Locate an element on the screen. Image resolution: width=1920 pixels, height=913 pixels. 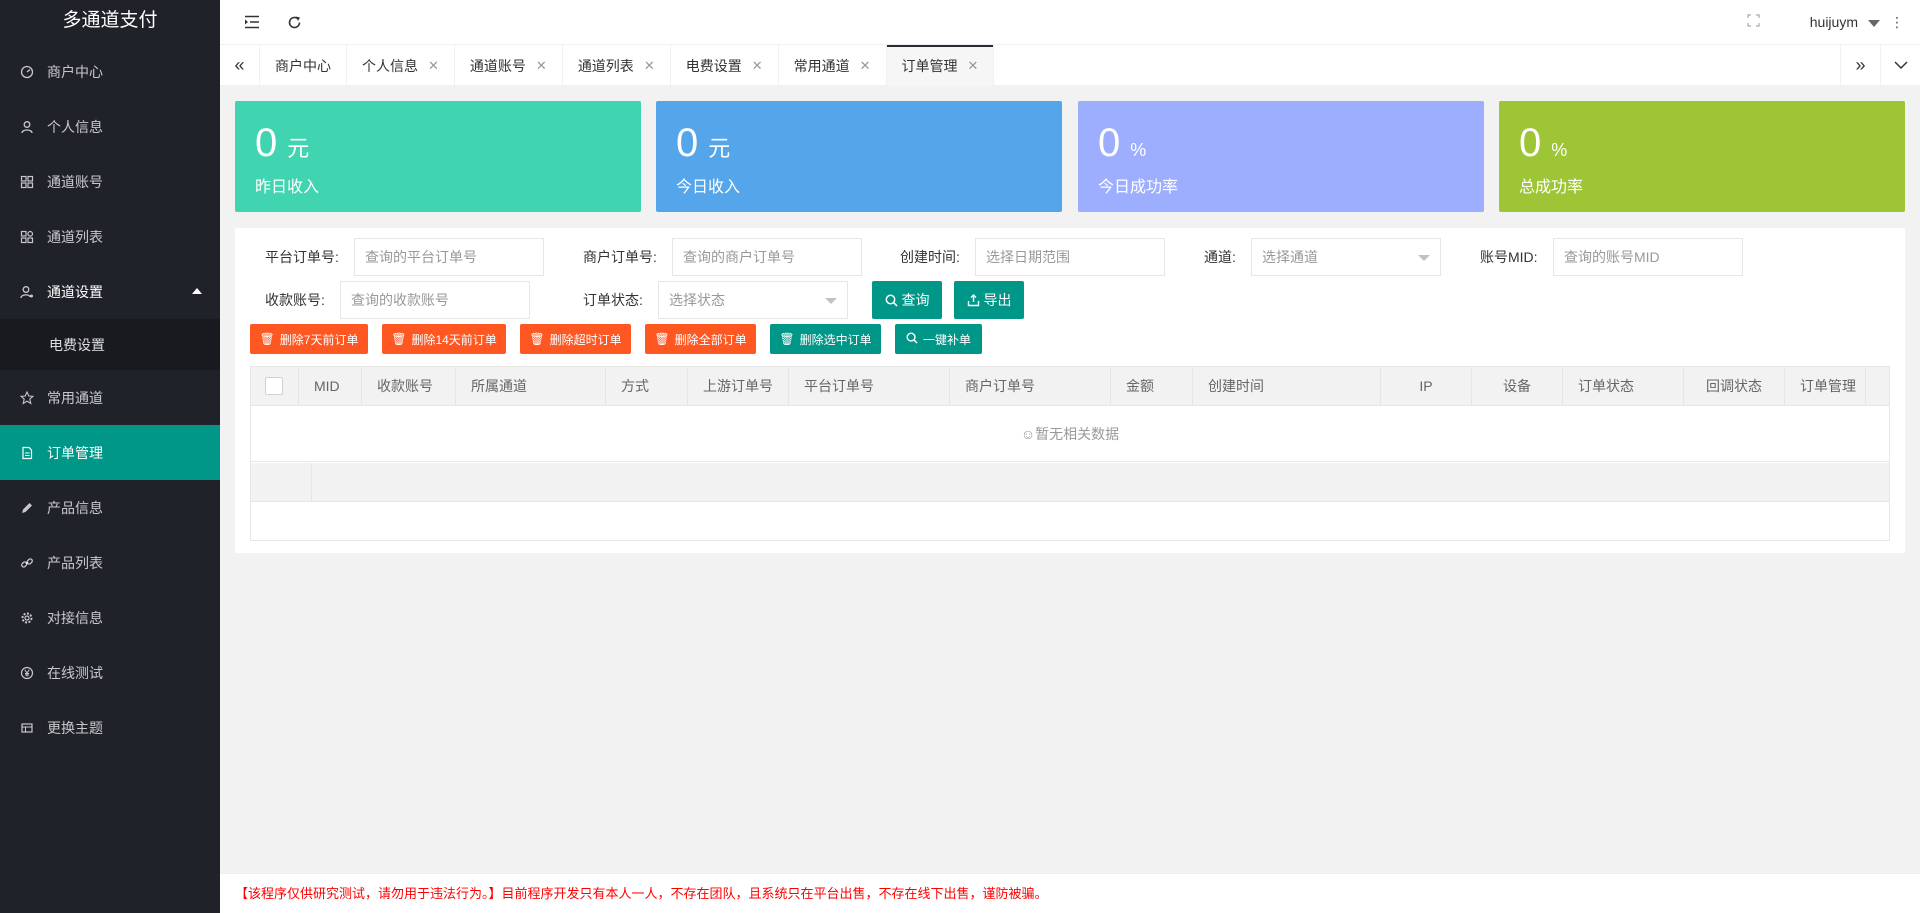
platform-order-input: 查询的平台订单号 is located at coordinates (449, 257).